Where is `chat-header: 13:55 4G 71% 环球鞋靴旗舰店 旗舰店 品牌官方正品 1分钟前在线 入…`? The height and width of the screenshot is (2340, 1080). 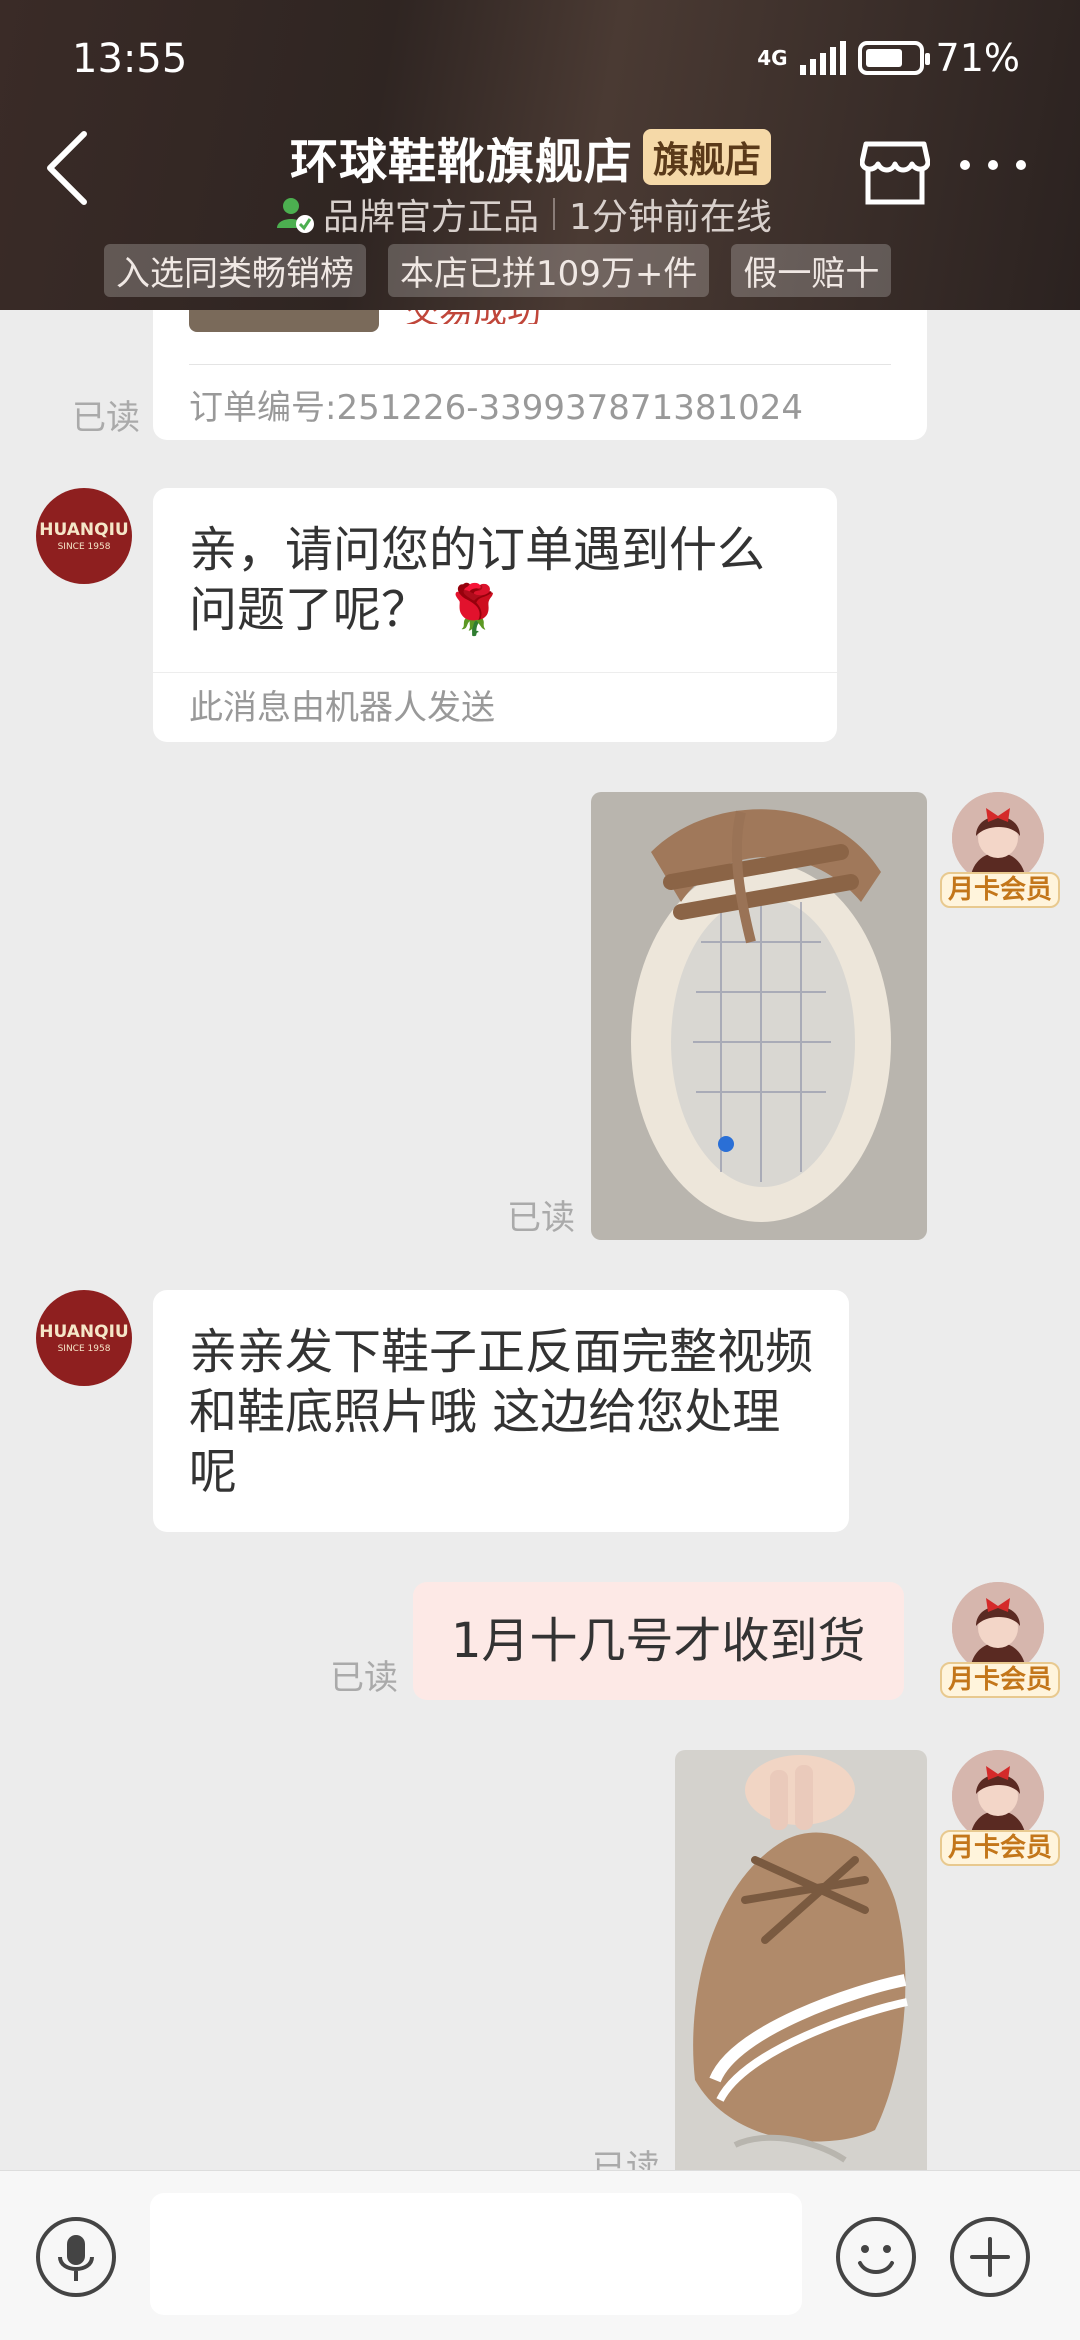
chat-header: 13:55 4G 71% 环球鞋靴旗舰店 旗舰店 品牌官方正品 1分钟前在线 入… is located at coordinates (540, 155).